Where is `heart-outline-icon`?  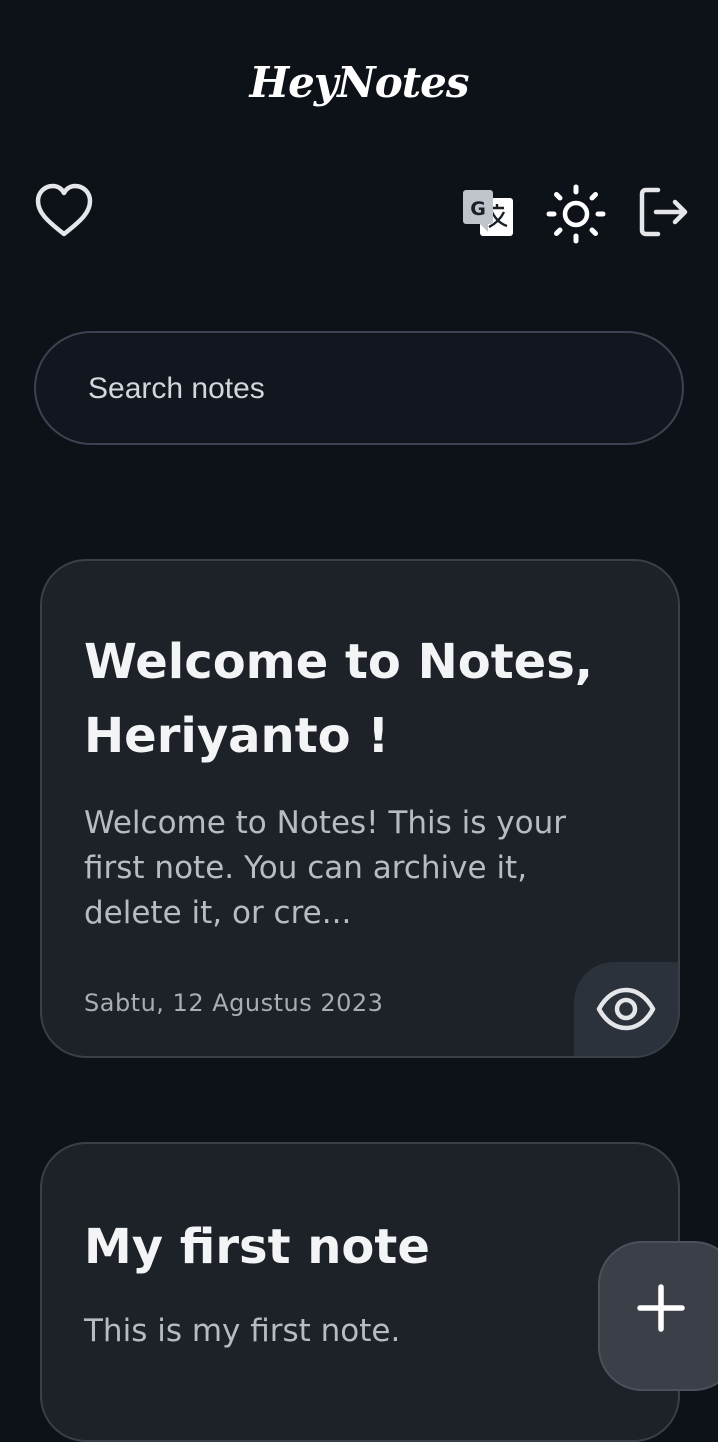 heart-outline-icon is located at coordinates (64, 211).